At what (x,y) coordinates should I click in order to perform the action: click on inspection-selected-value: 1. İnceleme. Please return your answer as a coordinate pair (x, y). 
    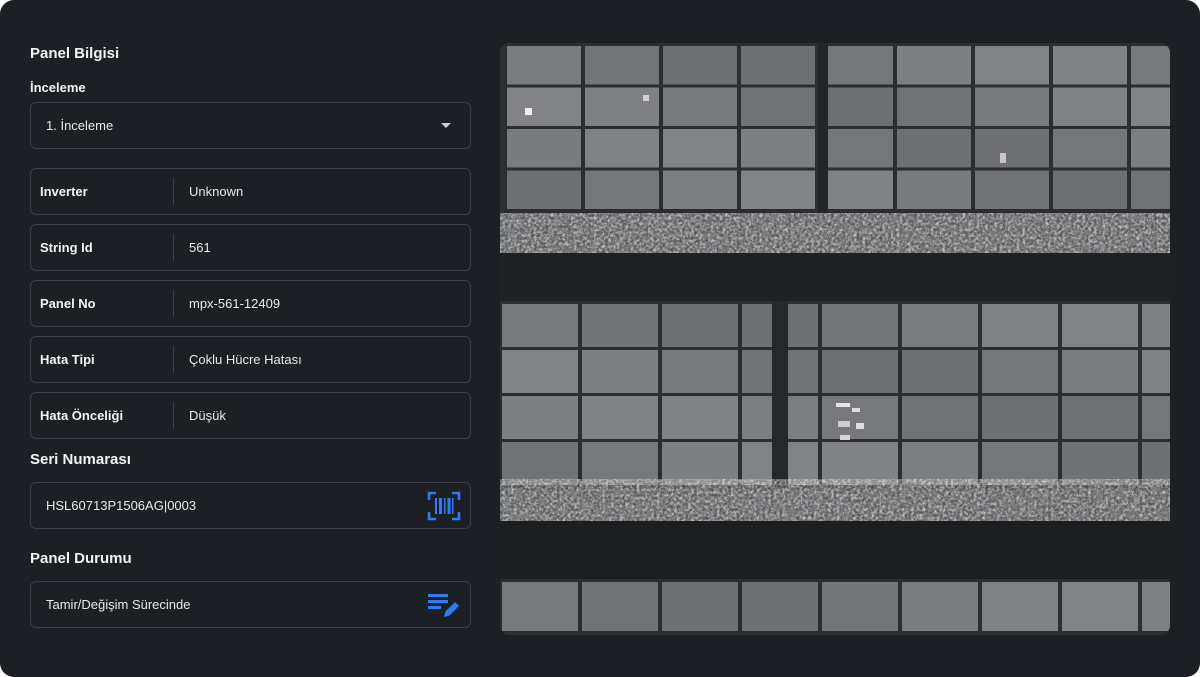
    Looking at the image, I should click on (80, 125).